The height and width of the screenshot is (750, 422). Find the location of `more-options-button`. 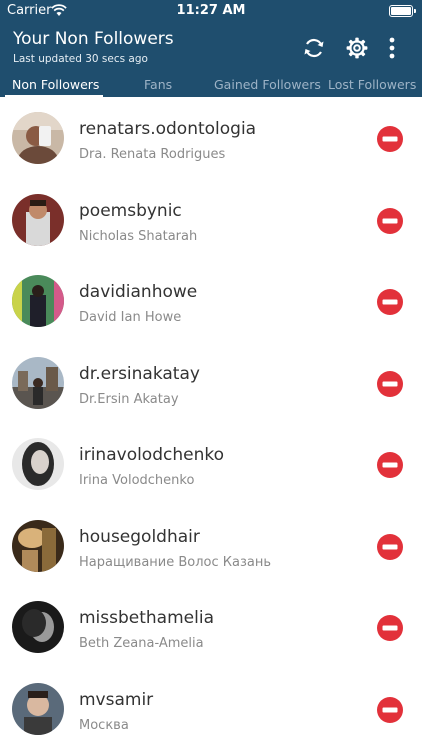

more-options-button is located at coordinates (392, 48).